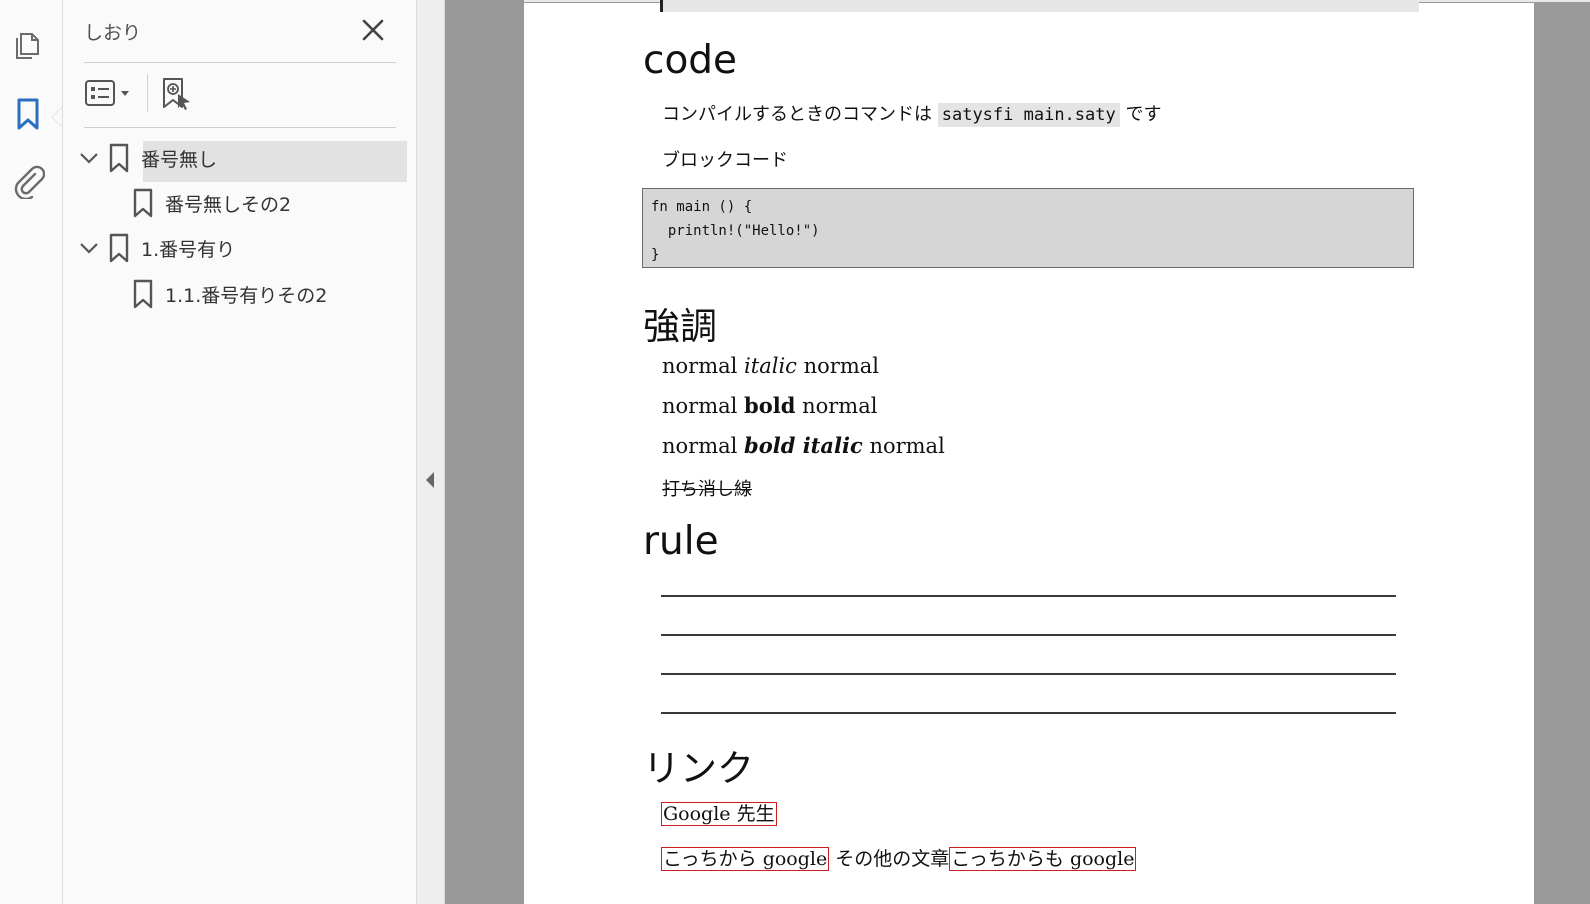  I want to click on panel-collapse-handle, so click(431, 452).